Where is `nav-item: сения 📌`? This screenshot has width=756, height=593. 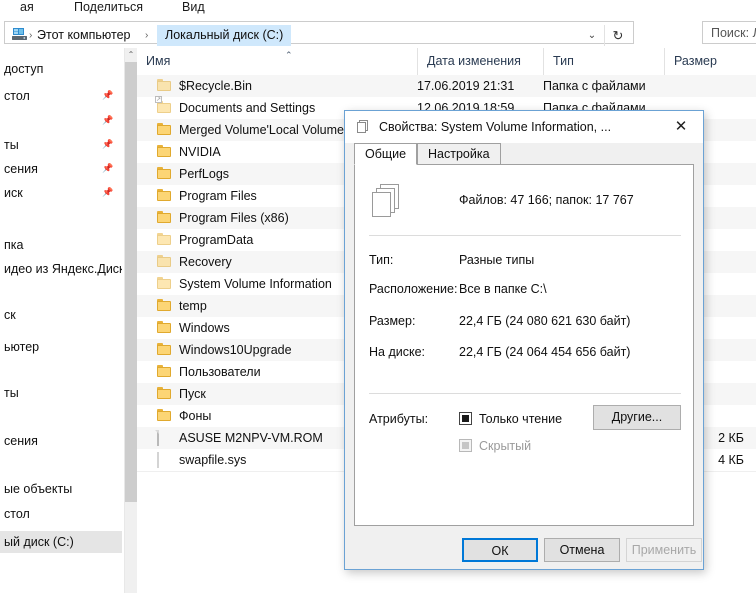 nav-item: сения 📌 is located at coordinates (61, 169).